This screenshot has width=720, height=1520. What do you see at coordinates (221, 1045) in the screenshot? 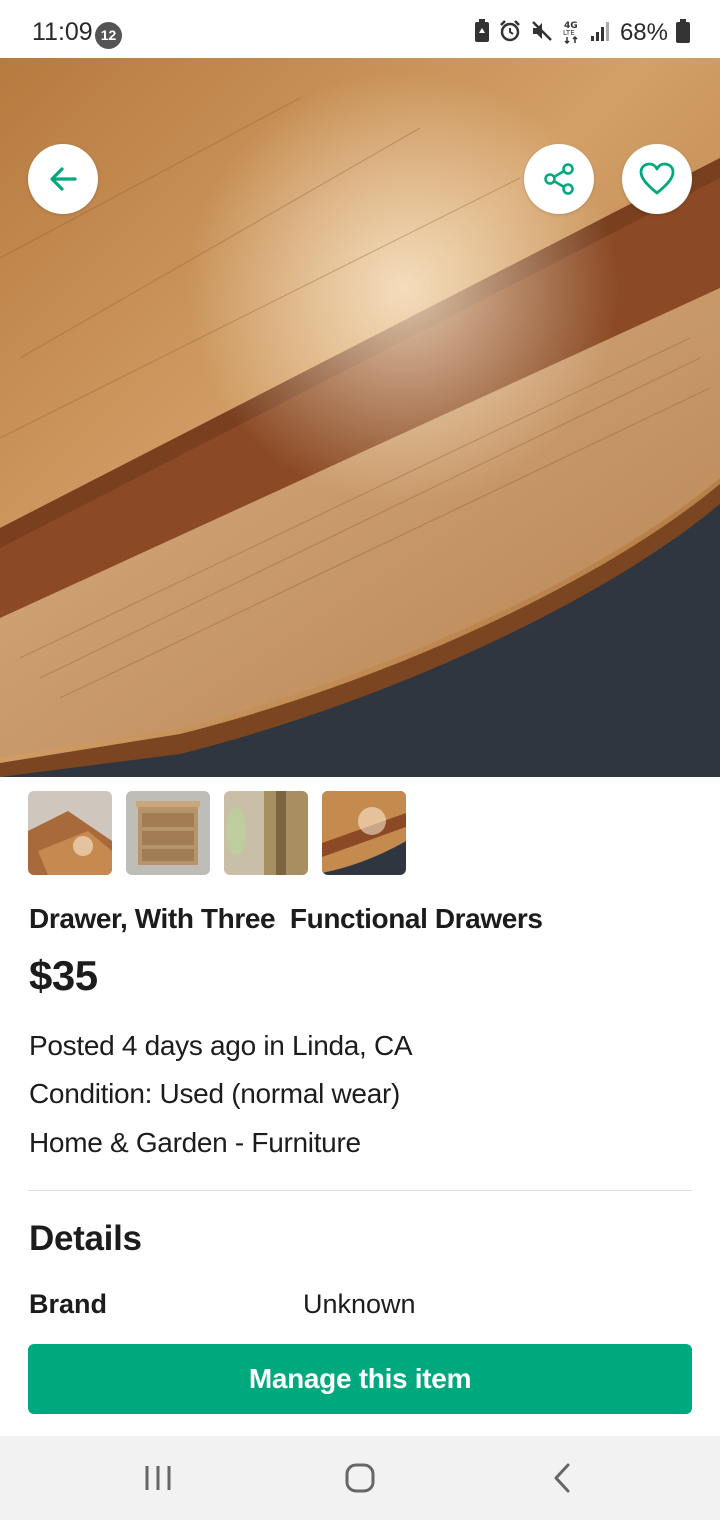
I see `posted-info: Posted 4 days ago in Linda, CA` at bounding box center [221, 1045].